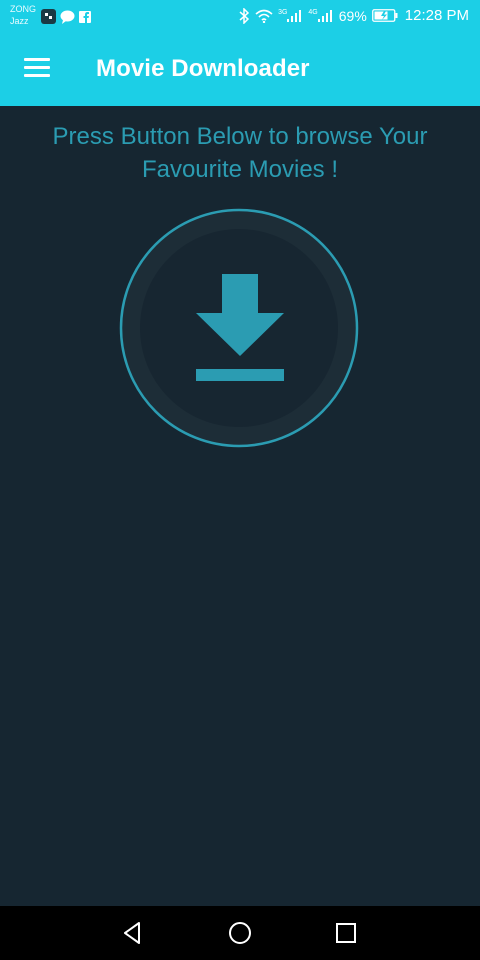  I want to click on download-circle, so click(239, 328).